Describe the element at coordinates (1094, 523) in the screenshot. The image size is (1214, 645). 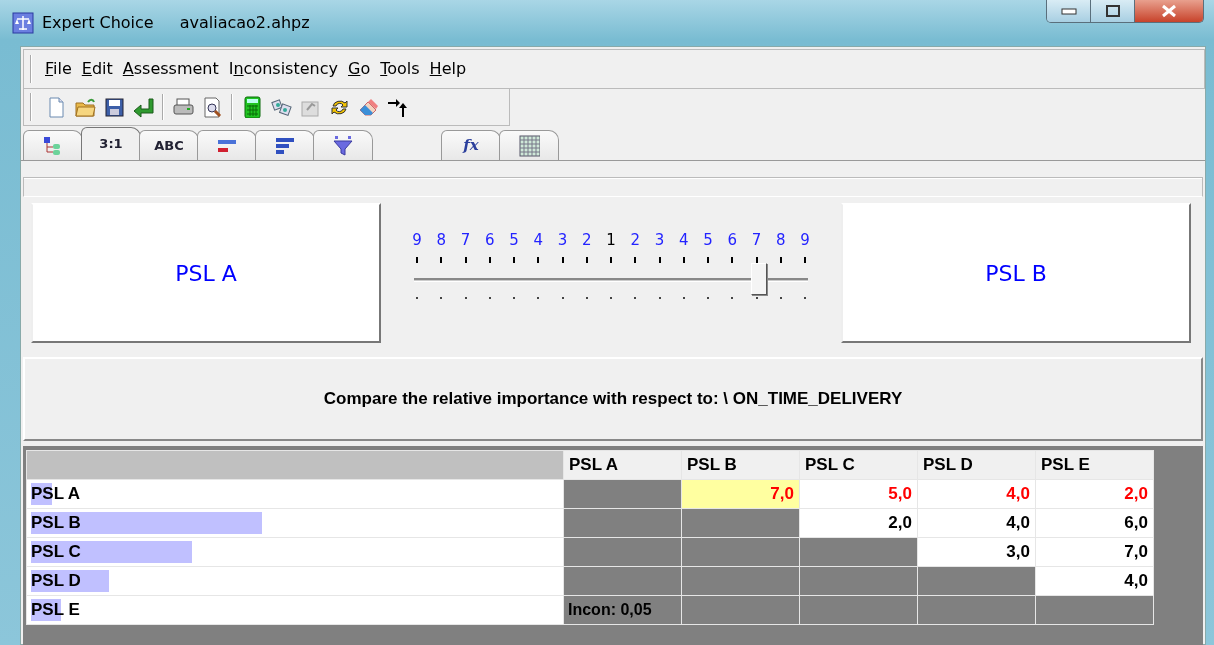
I see `matrix-cell: 6,0` at that location.